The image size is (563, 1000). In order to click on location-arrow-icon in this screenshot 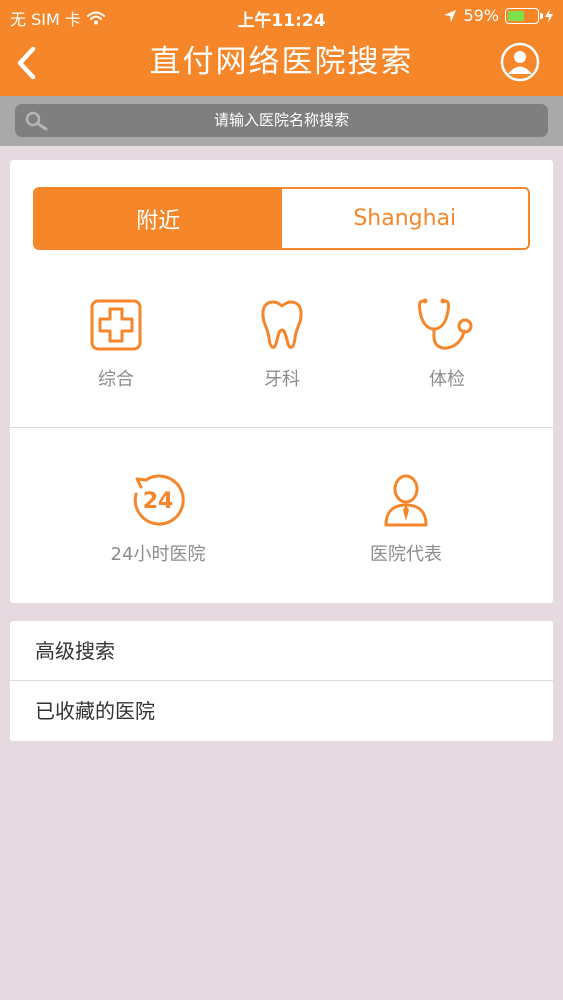, I will do `click(450, 15)`.